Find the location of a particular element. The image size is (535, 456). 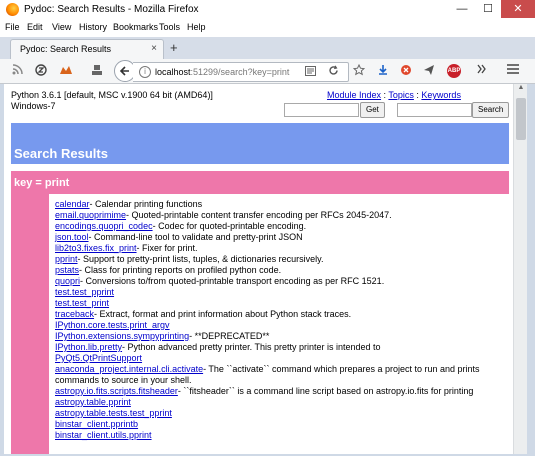

url-path: :51299/search?key=print is located at coordinates (240, 72).